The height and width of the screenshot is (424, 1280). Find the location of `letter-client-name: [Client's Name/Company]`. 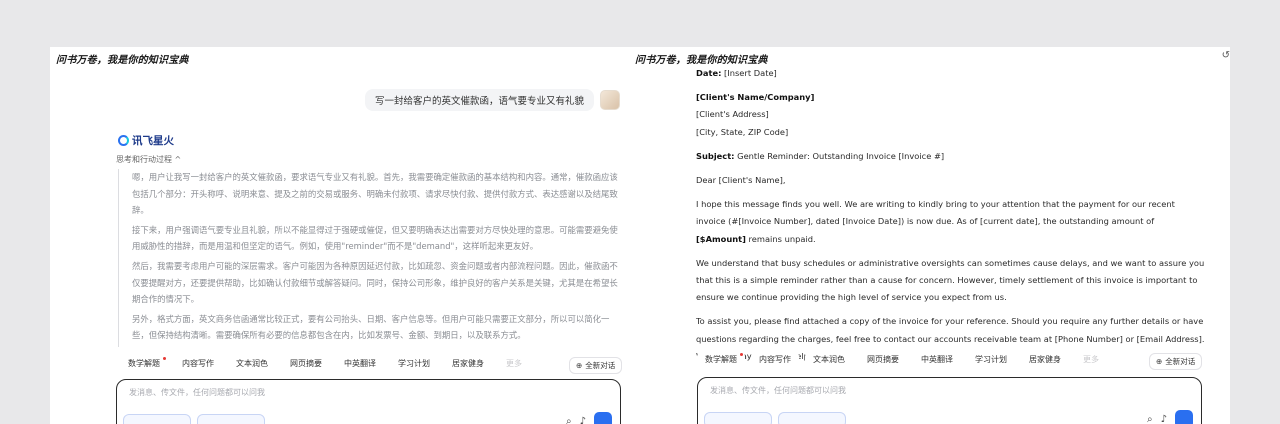

letter-client-name: [Client's Name/Company] is located at coordinates (755, 97).